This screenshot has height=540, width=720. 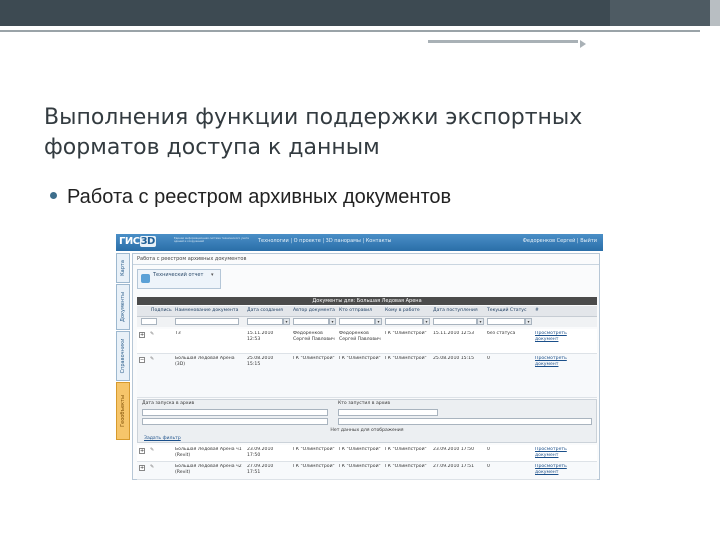 I want to click on filter-status, so click(x=506, y=321).